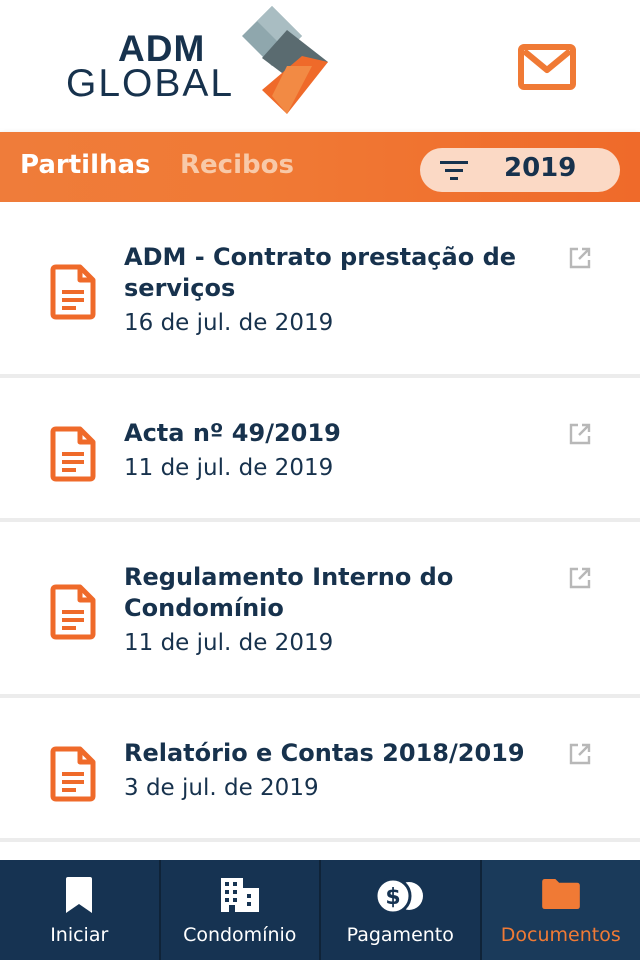  Describe the element at coordinates (400, 935) in the screenshot. I see `nav-label-pagamento: Pagamento` at that location.